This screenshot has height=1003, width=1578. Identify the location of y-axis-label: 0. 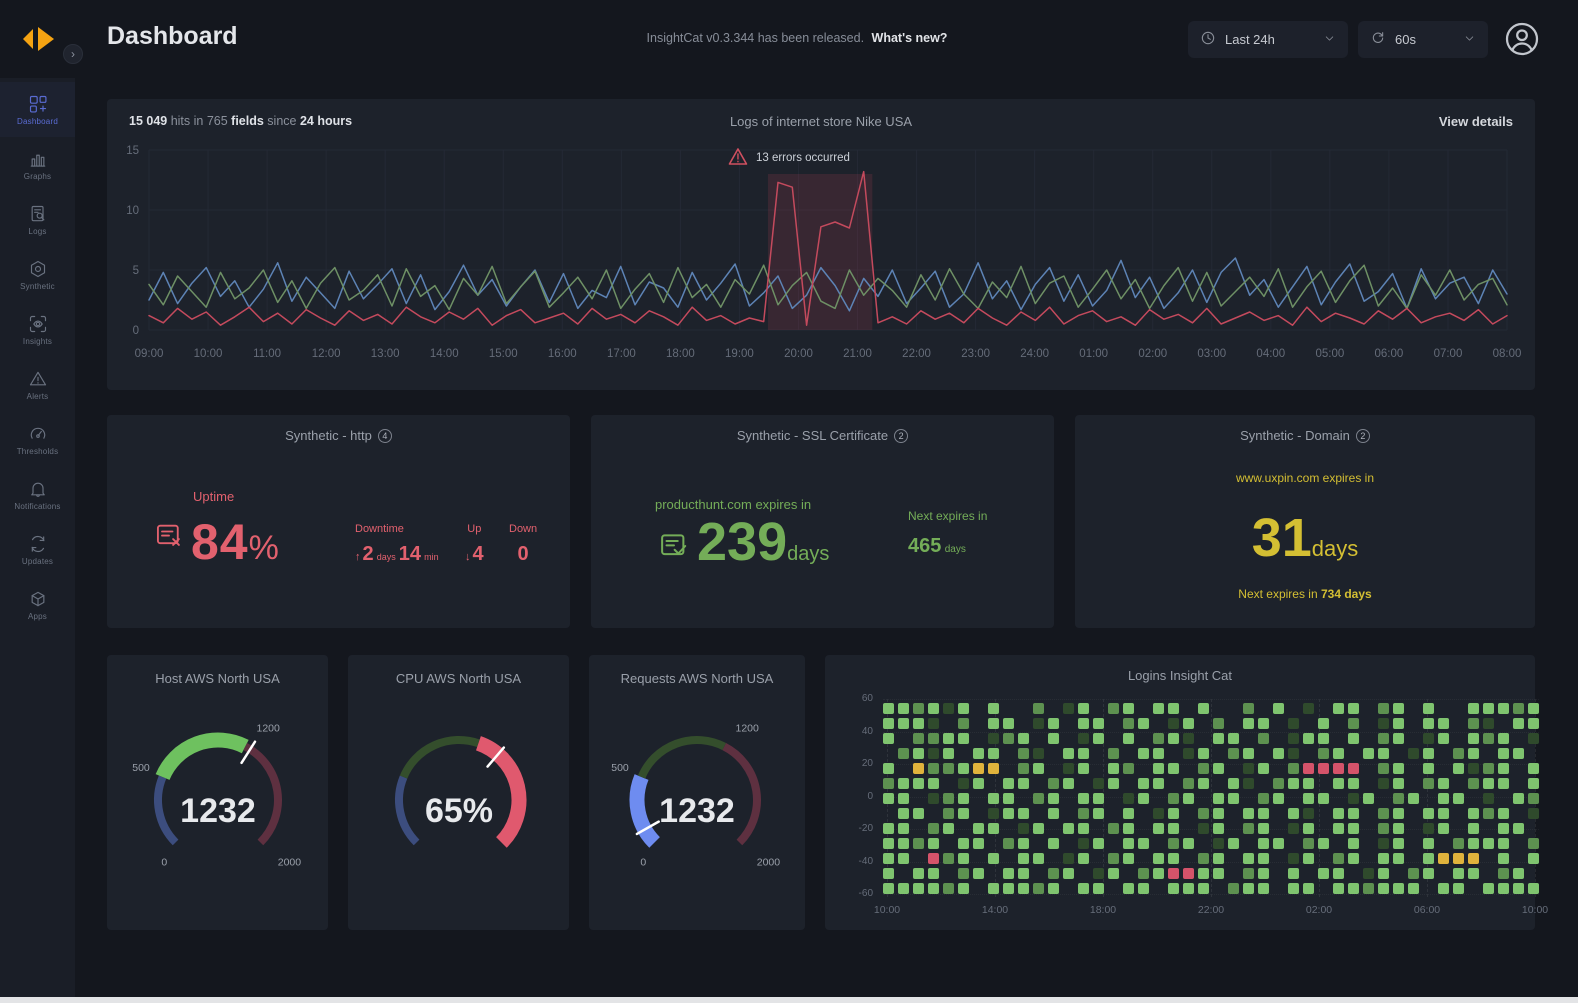
(136, 331).